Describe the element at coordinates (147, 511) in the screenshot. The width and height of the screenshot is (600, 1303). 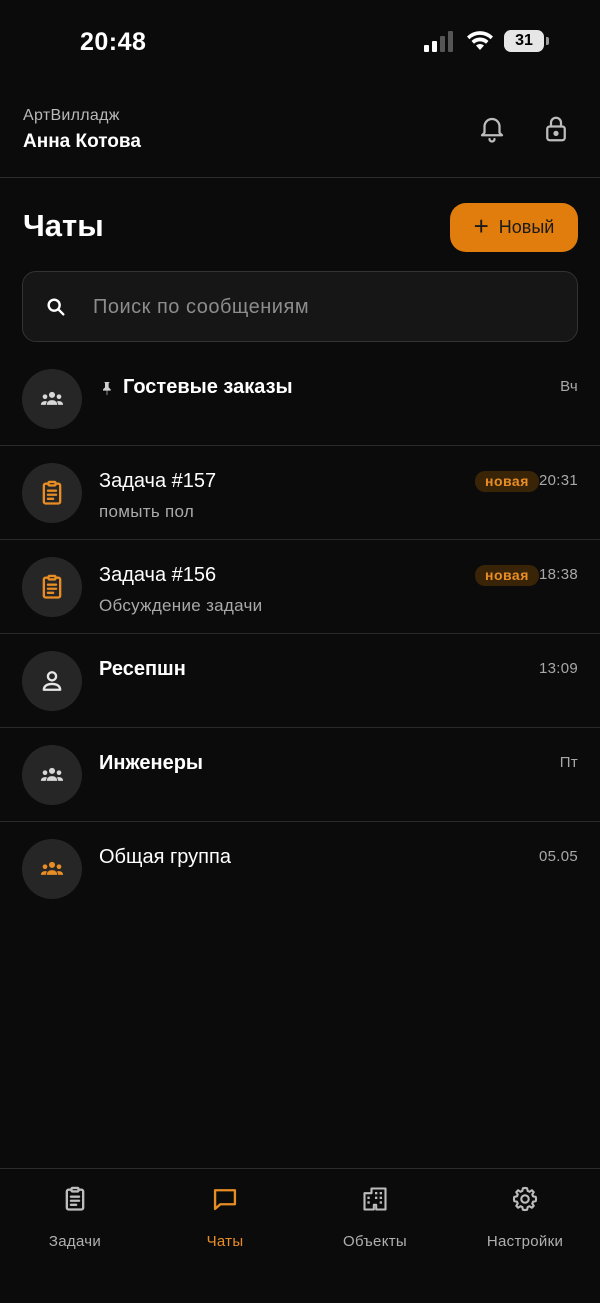
I see `chat-preview: помыть пол` at that location.